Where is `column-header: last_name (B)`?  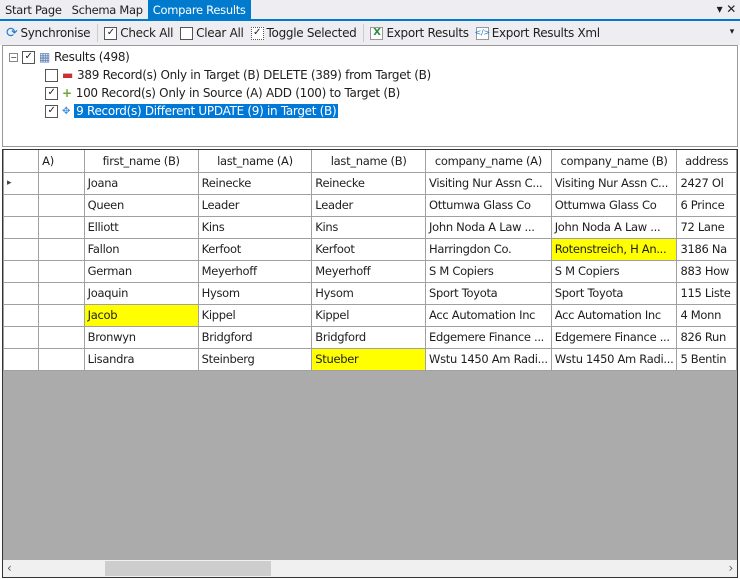 column-header: last_name (B) is located at coordinates (368, 161).